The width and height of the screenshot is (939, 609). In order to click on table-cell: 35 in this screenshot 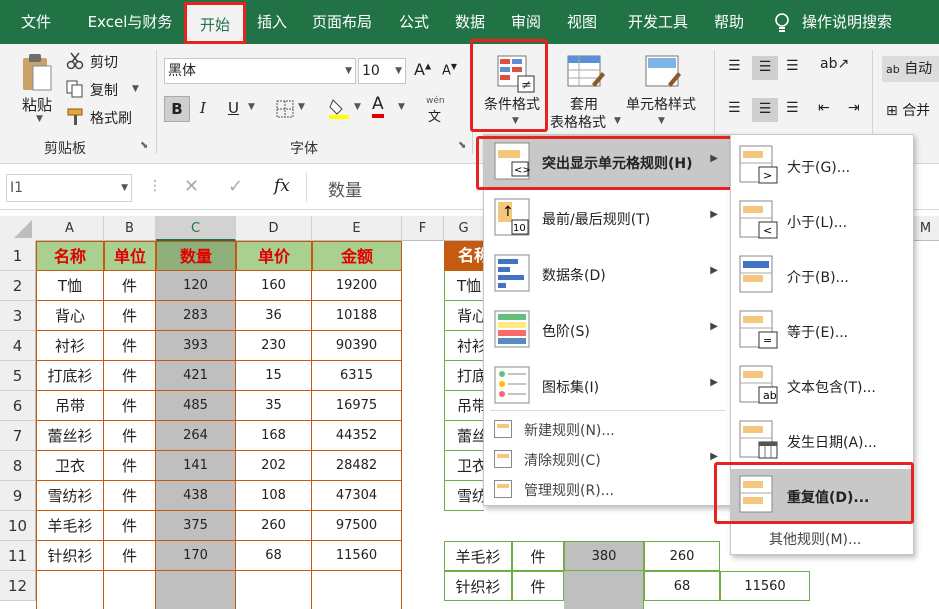, I will do `click(274, 406)`.